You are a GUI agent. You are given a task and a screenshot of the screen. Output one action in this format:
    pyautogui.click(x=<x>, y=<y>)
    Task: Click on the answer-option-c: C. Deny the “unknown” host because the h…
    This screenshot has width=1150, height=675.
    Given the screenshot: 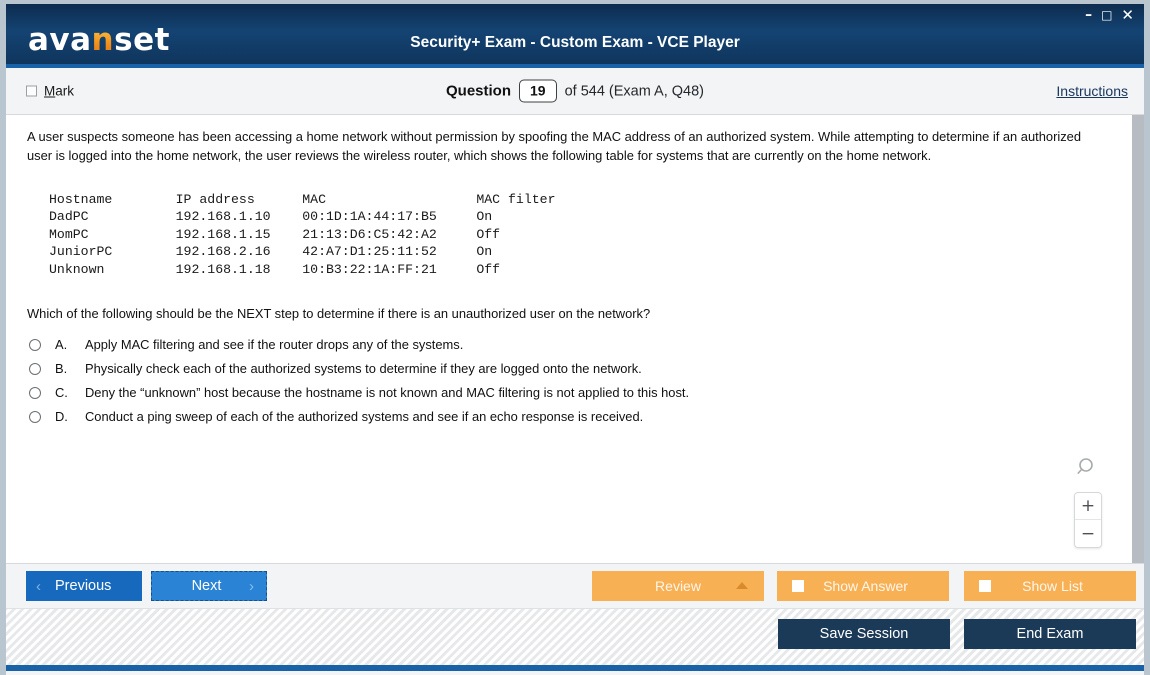 What is the action you would take?
    pyautogui.click(x=566, y=392)
    